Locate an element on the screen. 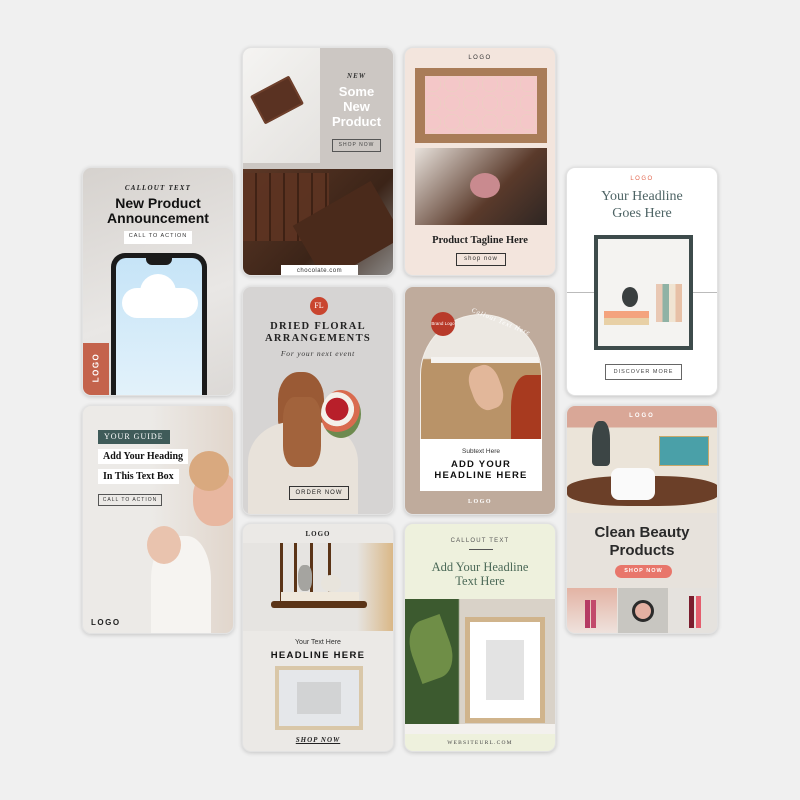  headline-box: Subtext Here ADD YOUR HEADLINE HERE is located at coordinates (481, 465).